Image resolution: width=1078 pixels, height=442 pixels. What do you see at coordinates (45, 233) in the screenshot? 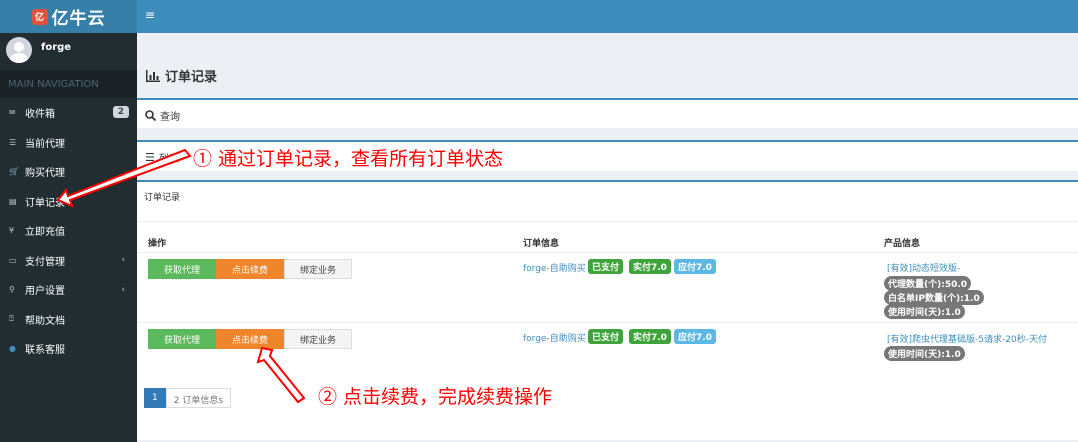
I see `sidebar-item-label: 立即充值` at bounding box center [45, 233].